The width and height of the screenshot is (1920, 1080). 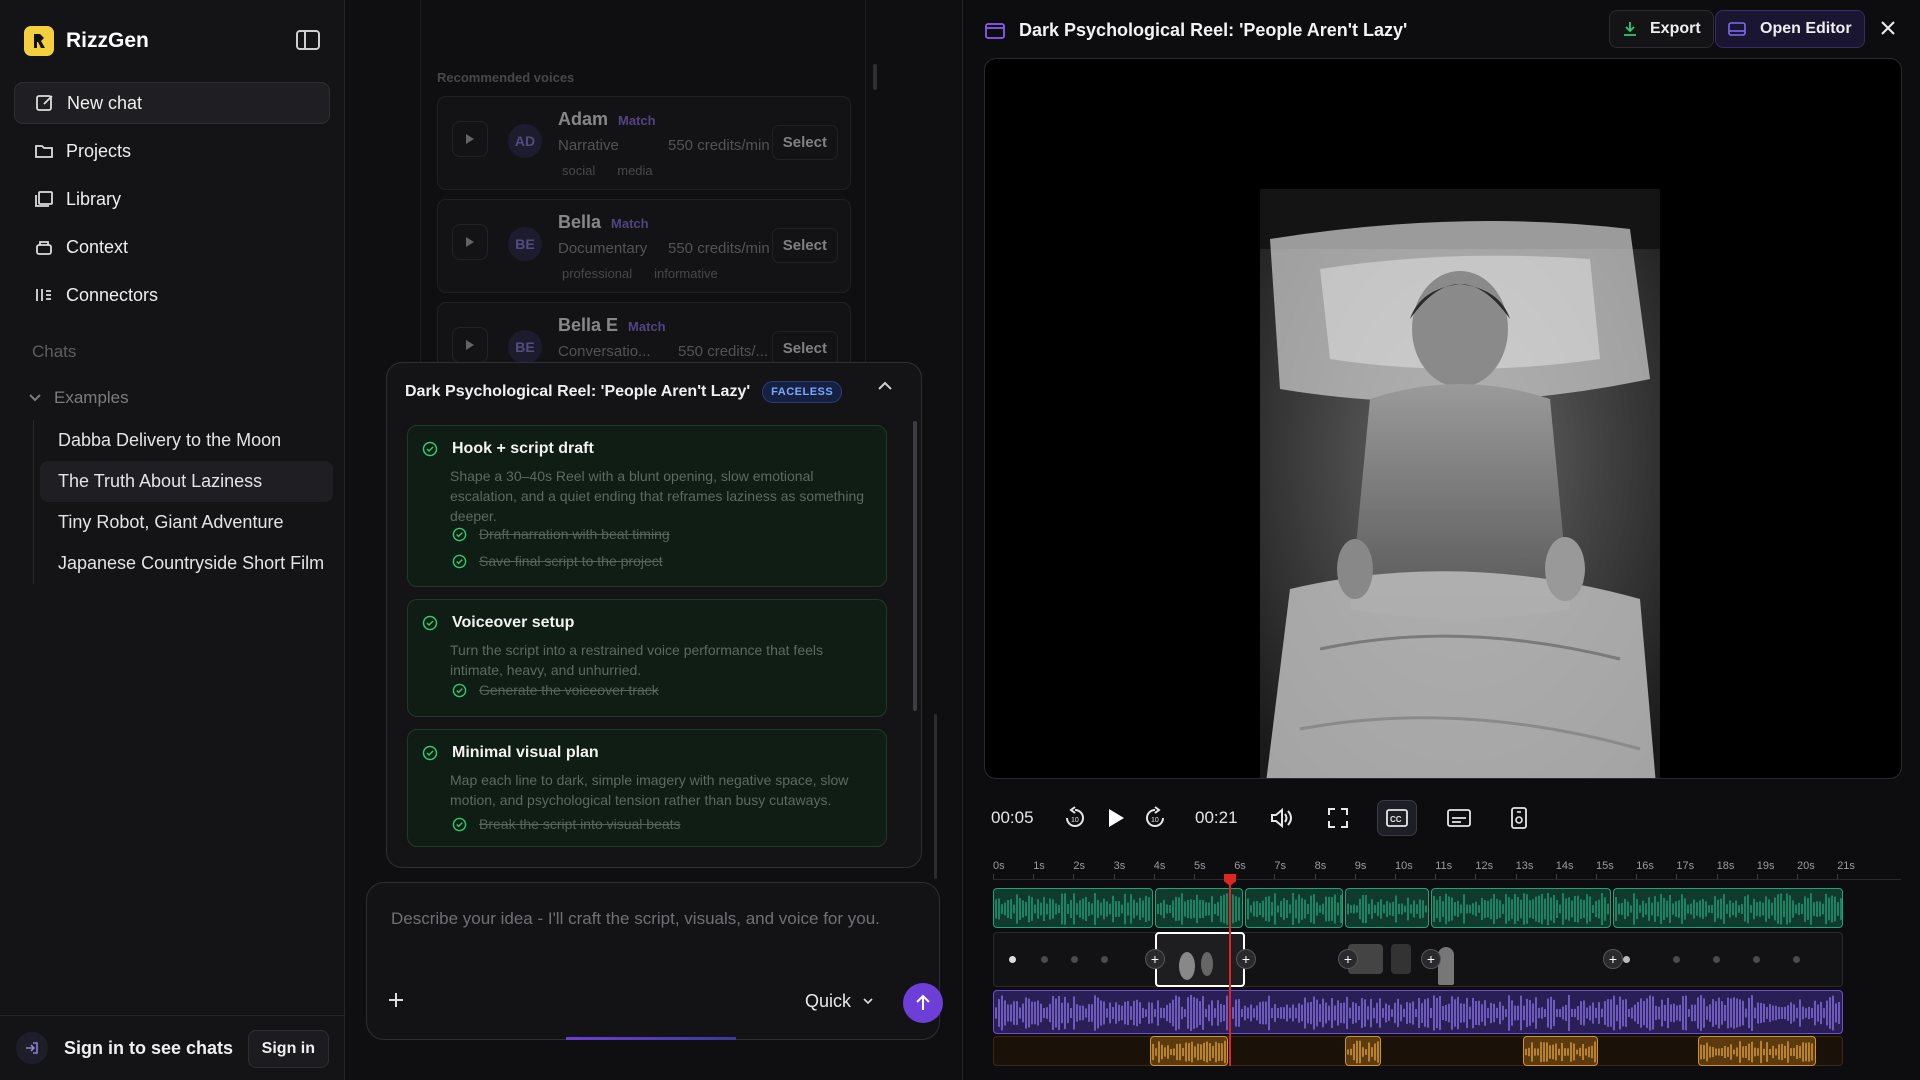 I want to click on brand: RizzGen, so click(x=86, y=41).